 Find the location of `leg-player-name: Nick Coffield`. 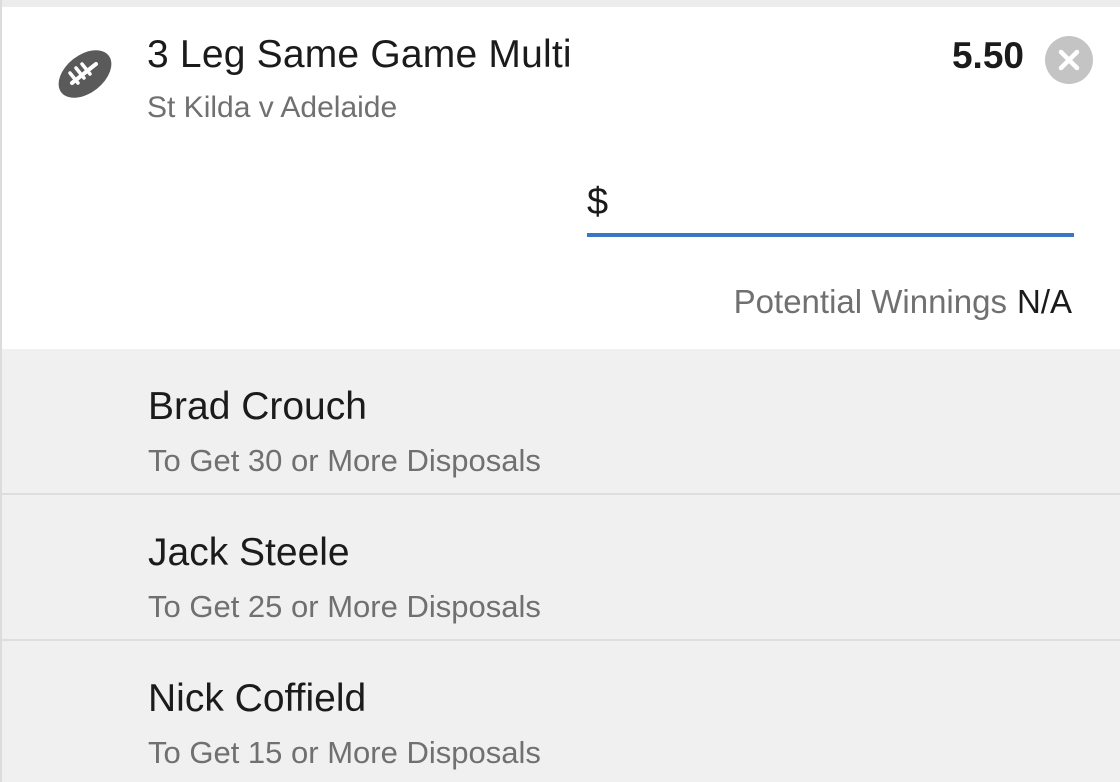

leg-player-name: Nick Coffield is located at coordinates (257, 698).